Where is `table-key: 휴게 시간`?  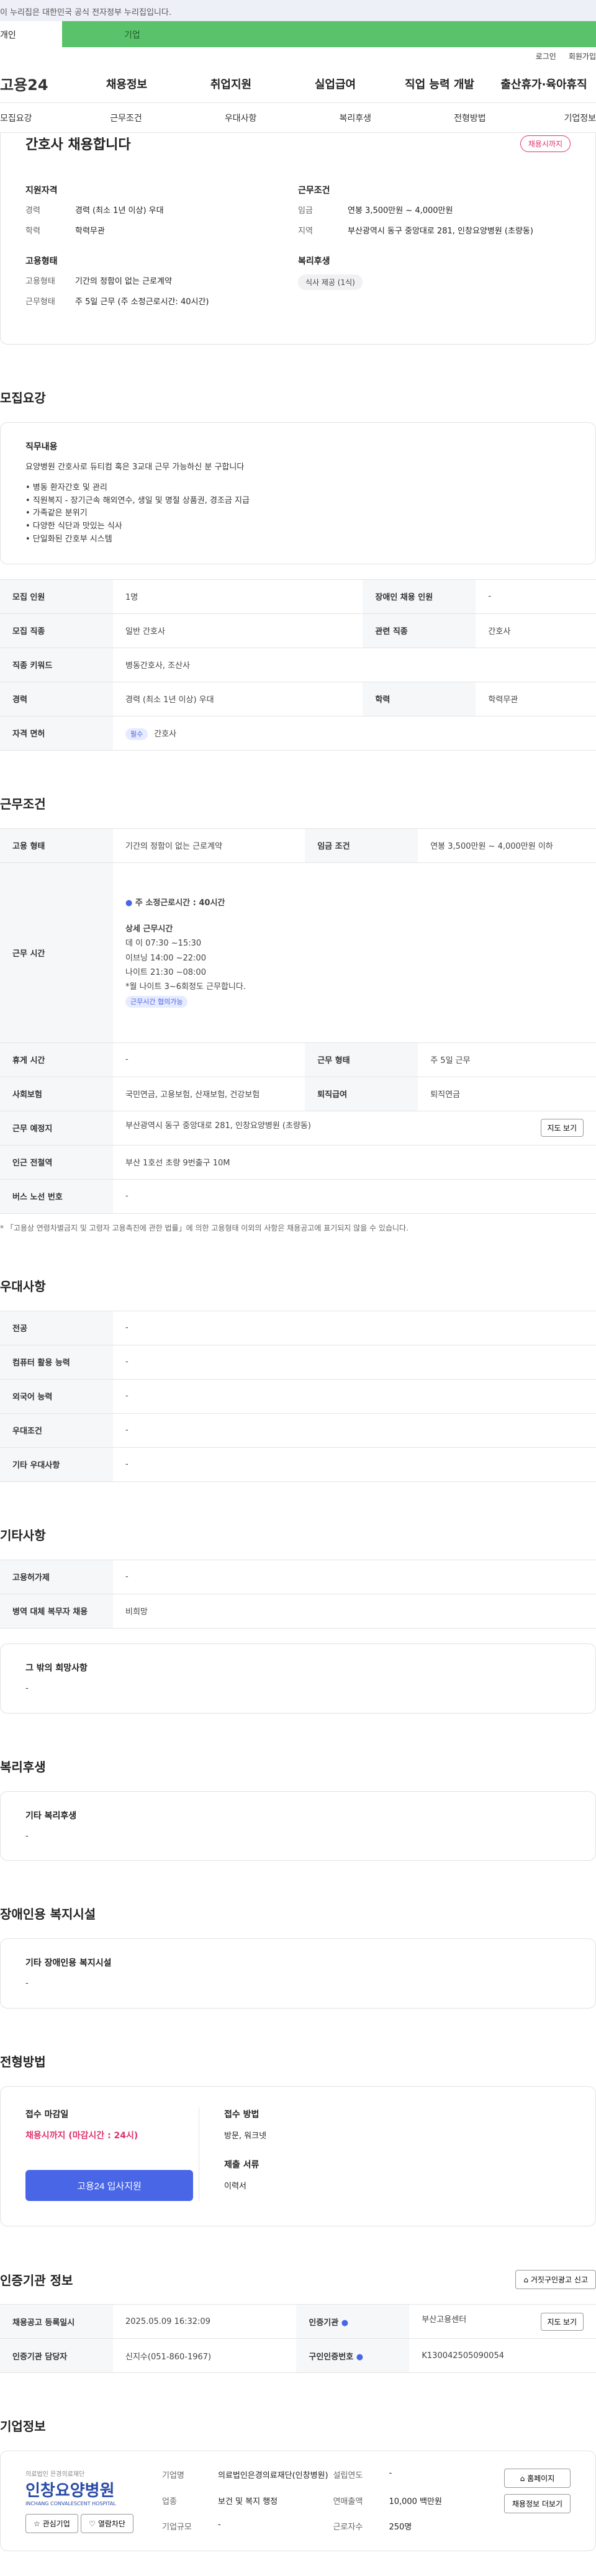 table-key: 휴게 시간 is located at coordinates (56, 1059).